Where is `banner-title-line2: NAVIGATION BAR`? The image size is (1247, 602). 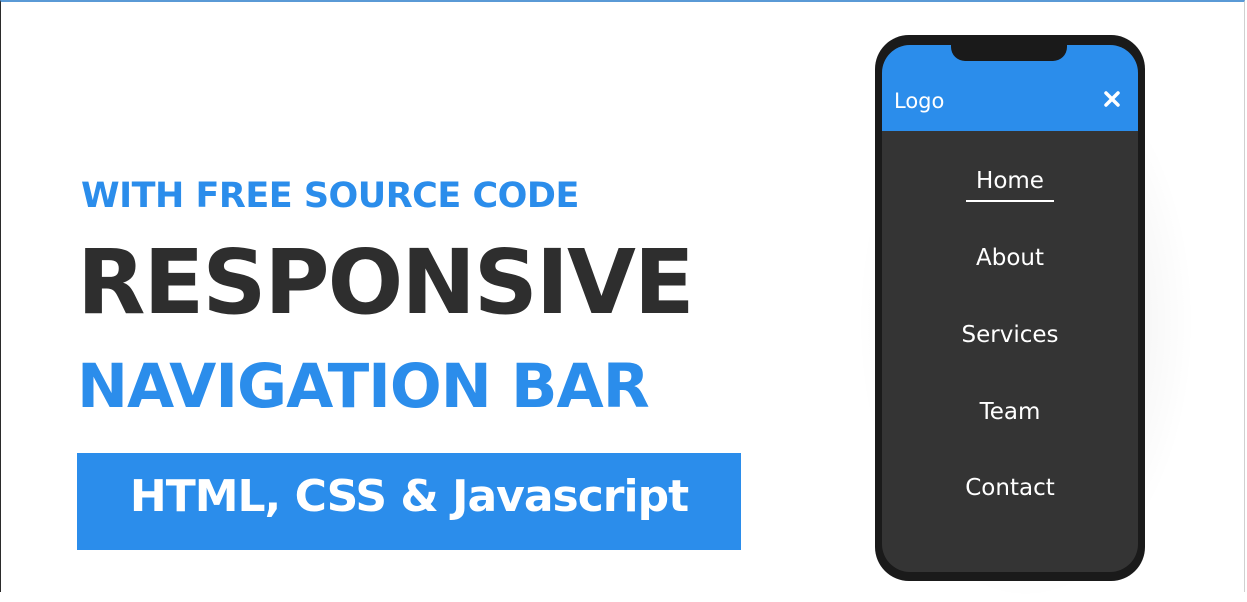
banner-title-line2: NAVIGATION BAR is located at coordinates (363, 386).